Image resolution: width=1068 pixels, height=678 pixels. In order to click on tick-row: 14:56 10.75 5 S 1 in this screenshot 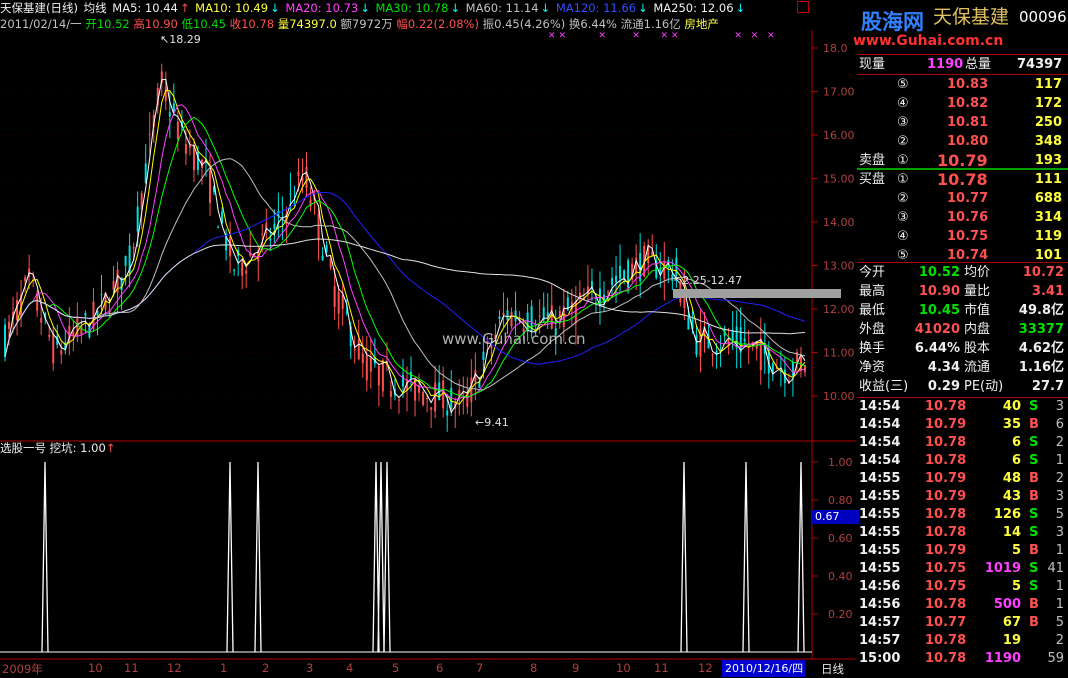, I will do `click(961, 586)`.